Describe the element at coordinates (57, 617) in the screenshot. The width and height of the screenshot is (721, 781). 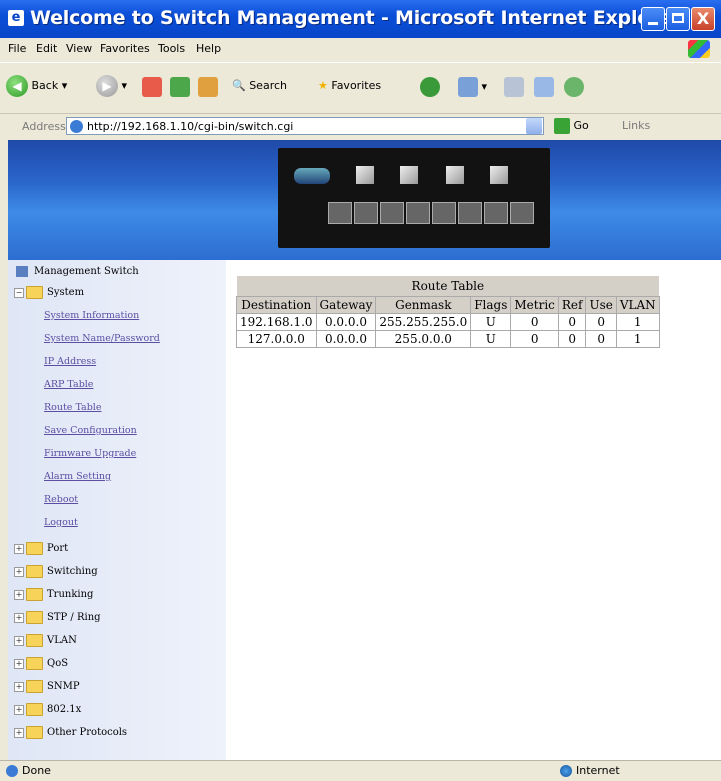
I see `tree-folder-stp-ring: + STP / Ring` at that location.